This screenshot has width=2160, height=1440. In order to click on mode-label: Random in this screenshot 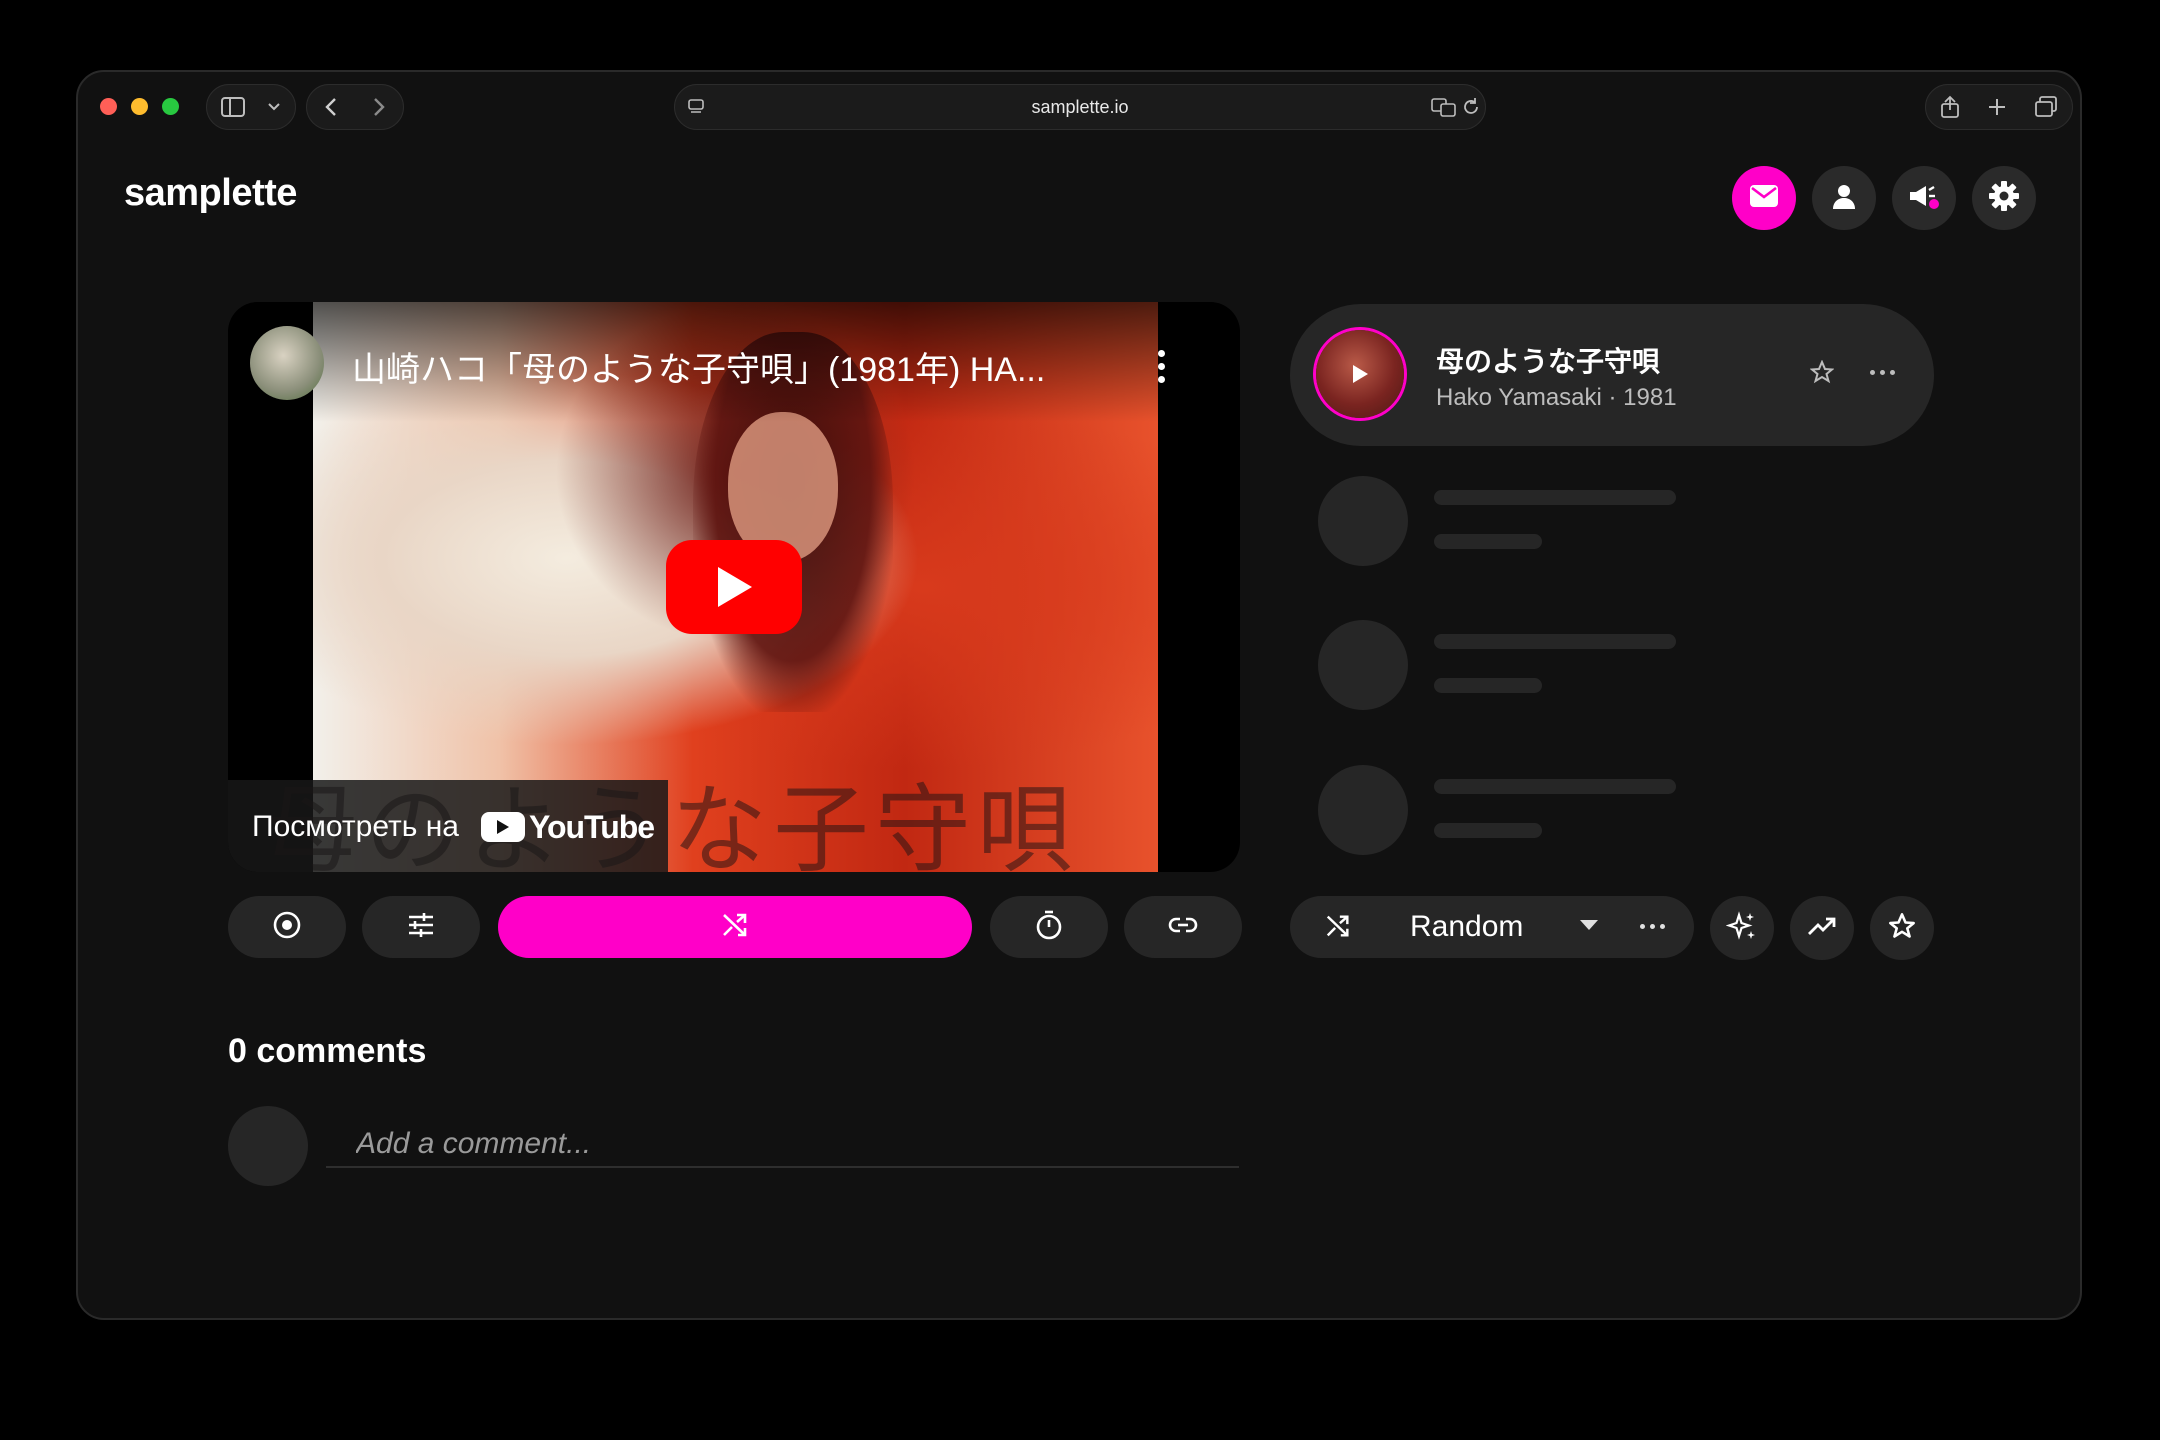, I will do `click(1467, 926)`.